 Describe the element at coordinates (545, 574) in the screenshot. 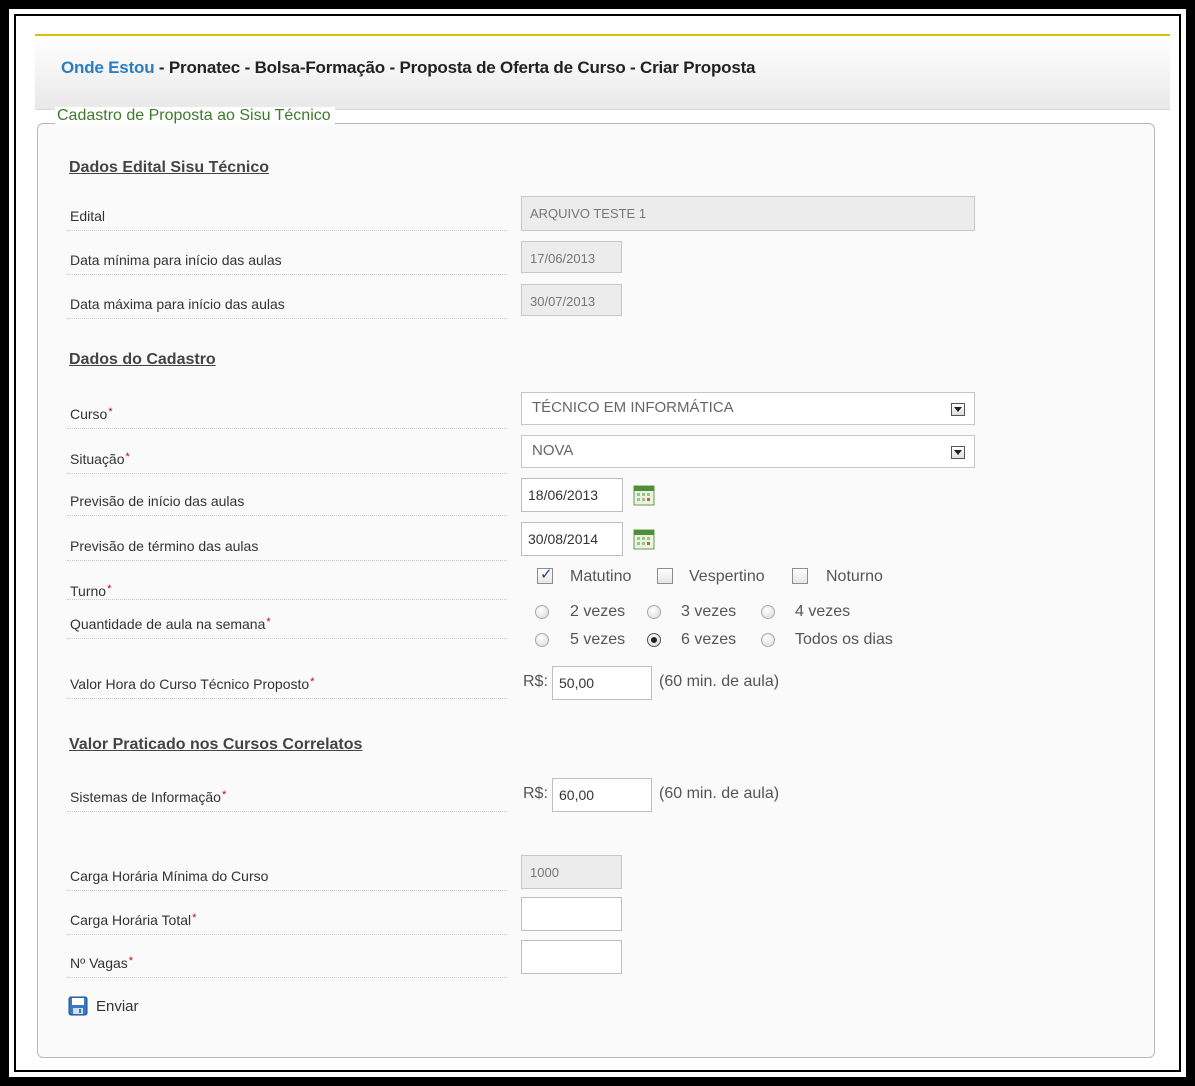

I see `turno-matutino-checkbox` at that location.